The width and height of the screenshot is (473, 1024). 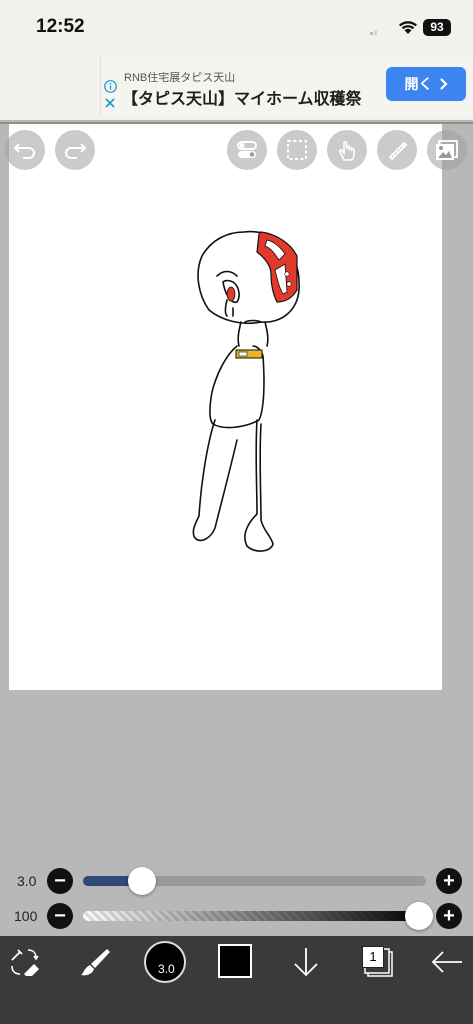 I want to click on redo-icon, so click(x=76, y=151).